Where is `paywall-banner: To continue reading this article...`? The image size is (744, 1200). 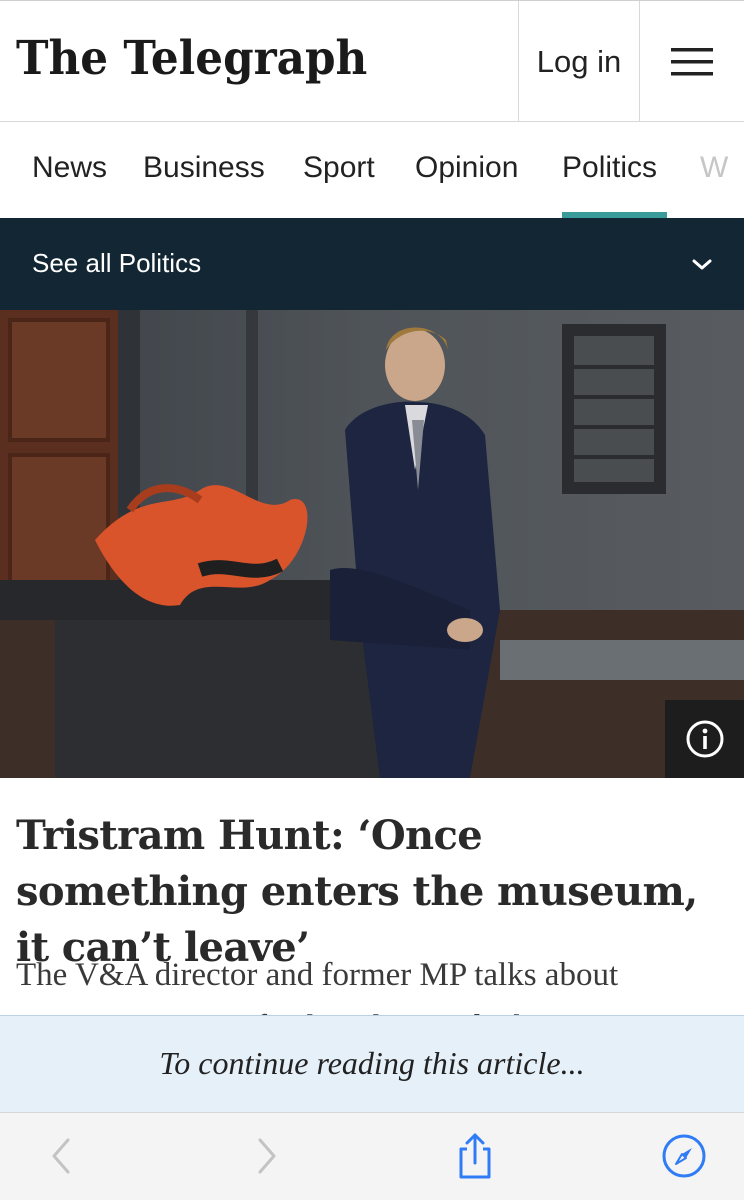 paywall-banner: To continue reading this article... is located at coordinates (372, 1063).